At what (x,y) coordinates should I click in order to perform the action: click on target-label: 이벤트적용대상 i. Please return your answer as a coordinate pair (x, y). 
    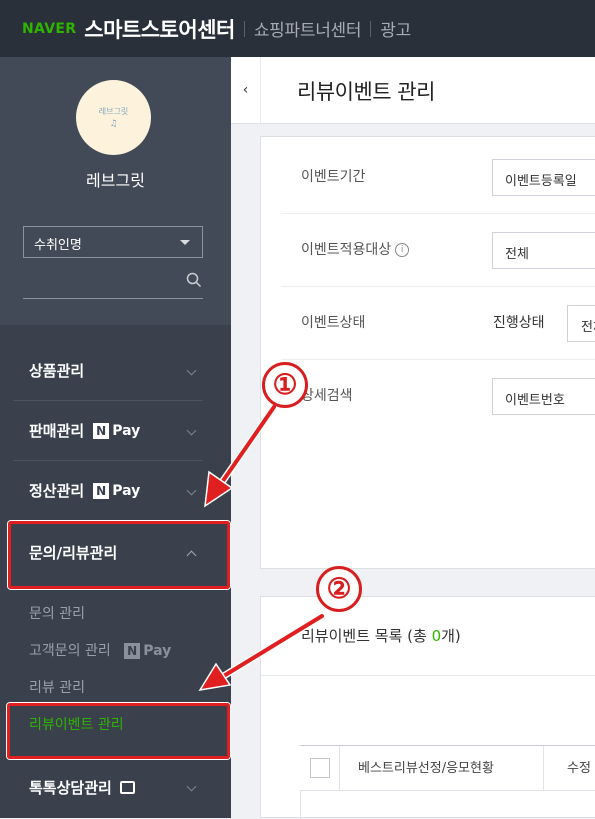
    Looking at the image, I should click on (355, 250).